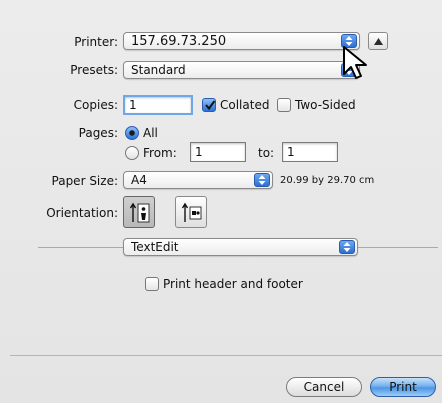  I want to click on printer-value: 157.69.73.250, so click(179, 41).